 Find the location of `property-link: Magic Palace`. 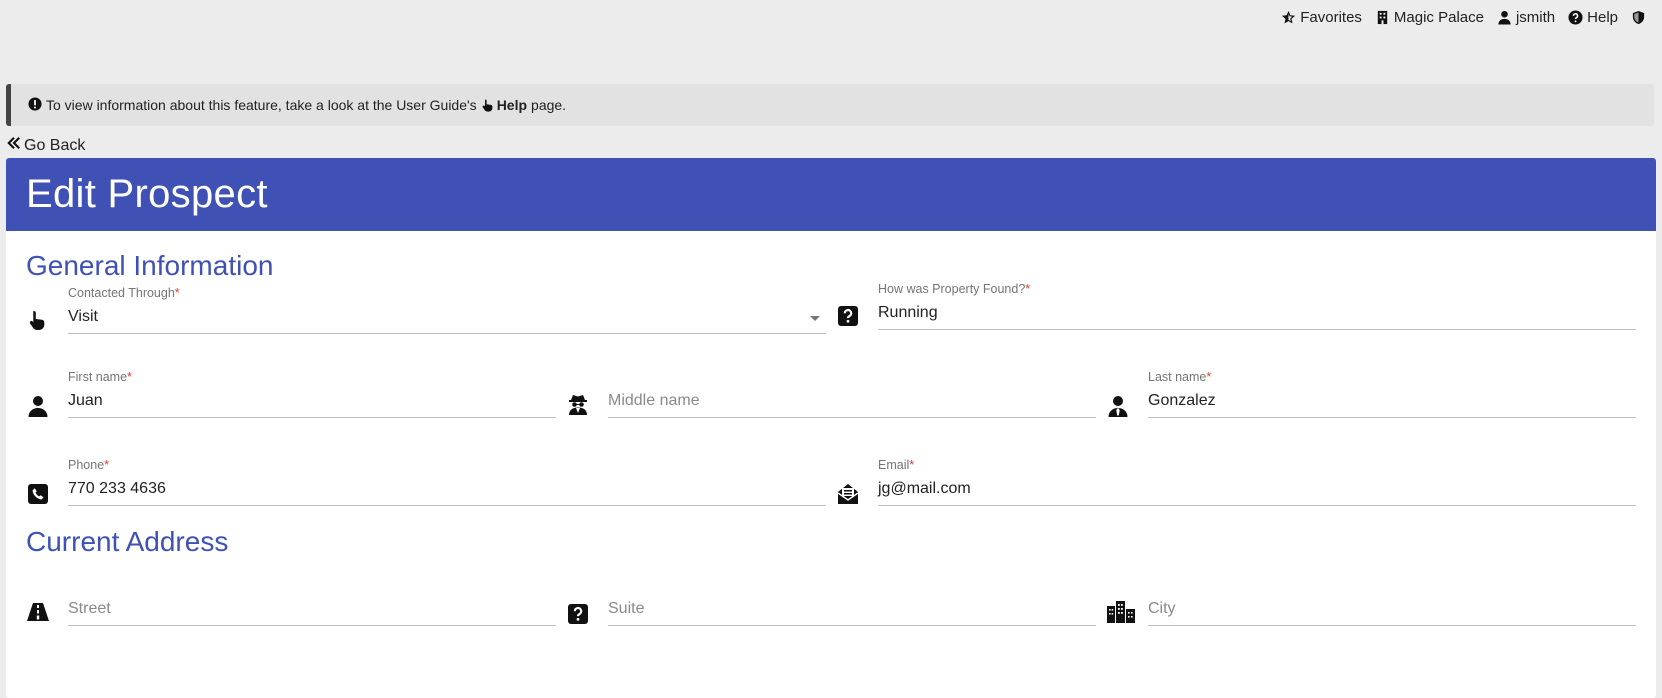

property-link: Magic Palace is located at coordinates (1429, 17).